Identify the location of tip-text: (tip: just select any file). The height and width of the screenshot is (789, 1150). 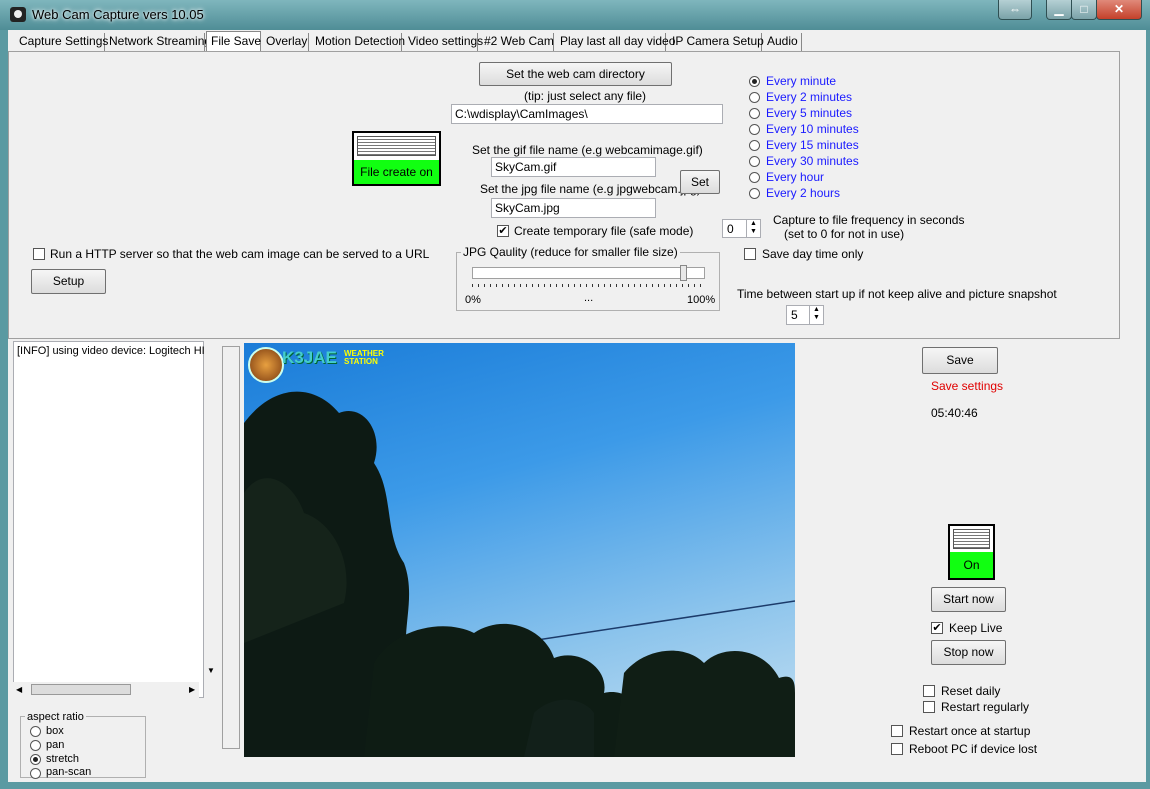
(585, 96).